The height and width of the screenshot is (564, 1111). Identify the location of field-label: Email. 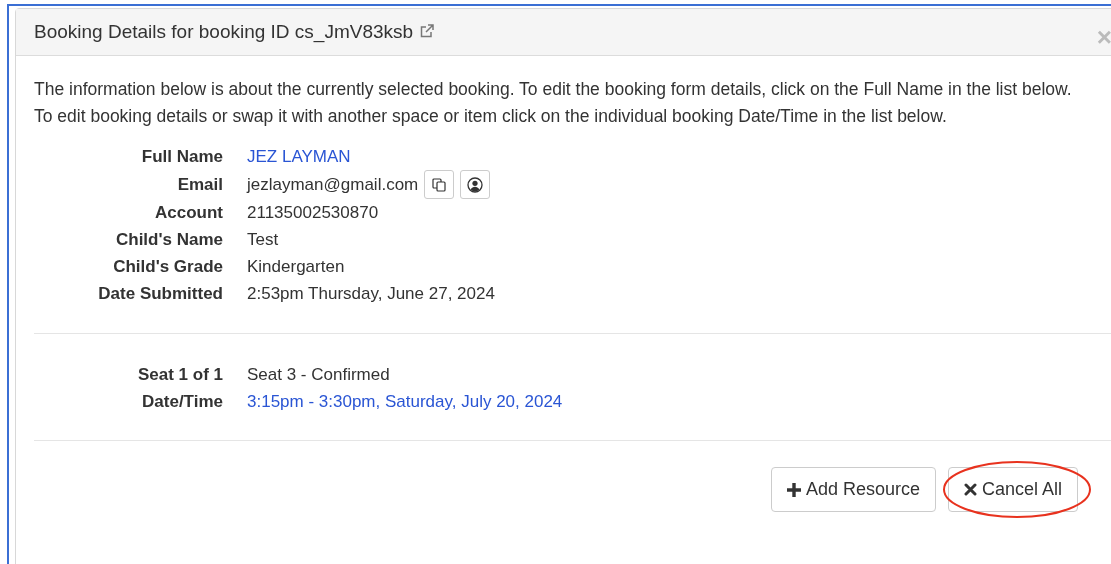
(199, 184).